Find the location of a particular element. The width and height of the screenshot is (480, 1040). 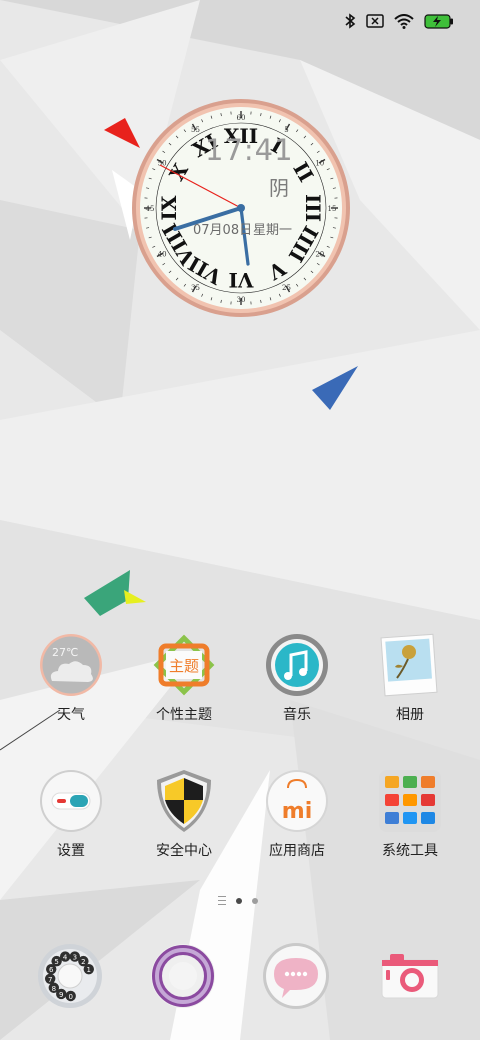

clock-minute-mark: 40 is located at coordinates (162, 255).